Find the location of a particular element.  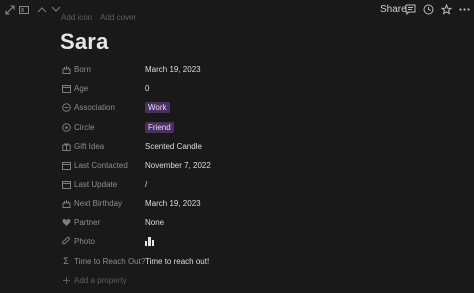

property-time-to-reach-out: Σ Time to Reach Out? Time to reach out! is located at coordinates (261, 261).